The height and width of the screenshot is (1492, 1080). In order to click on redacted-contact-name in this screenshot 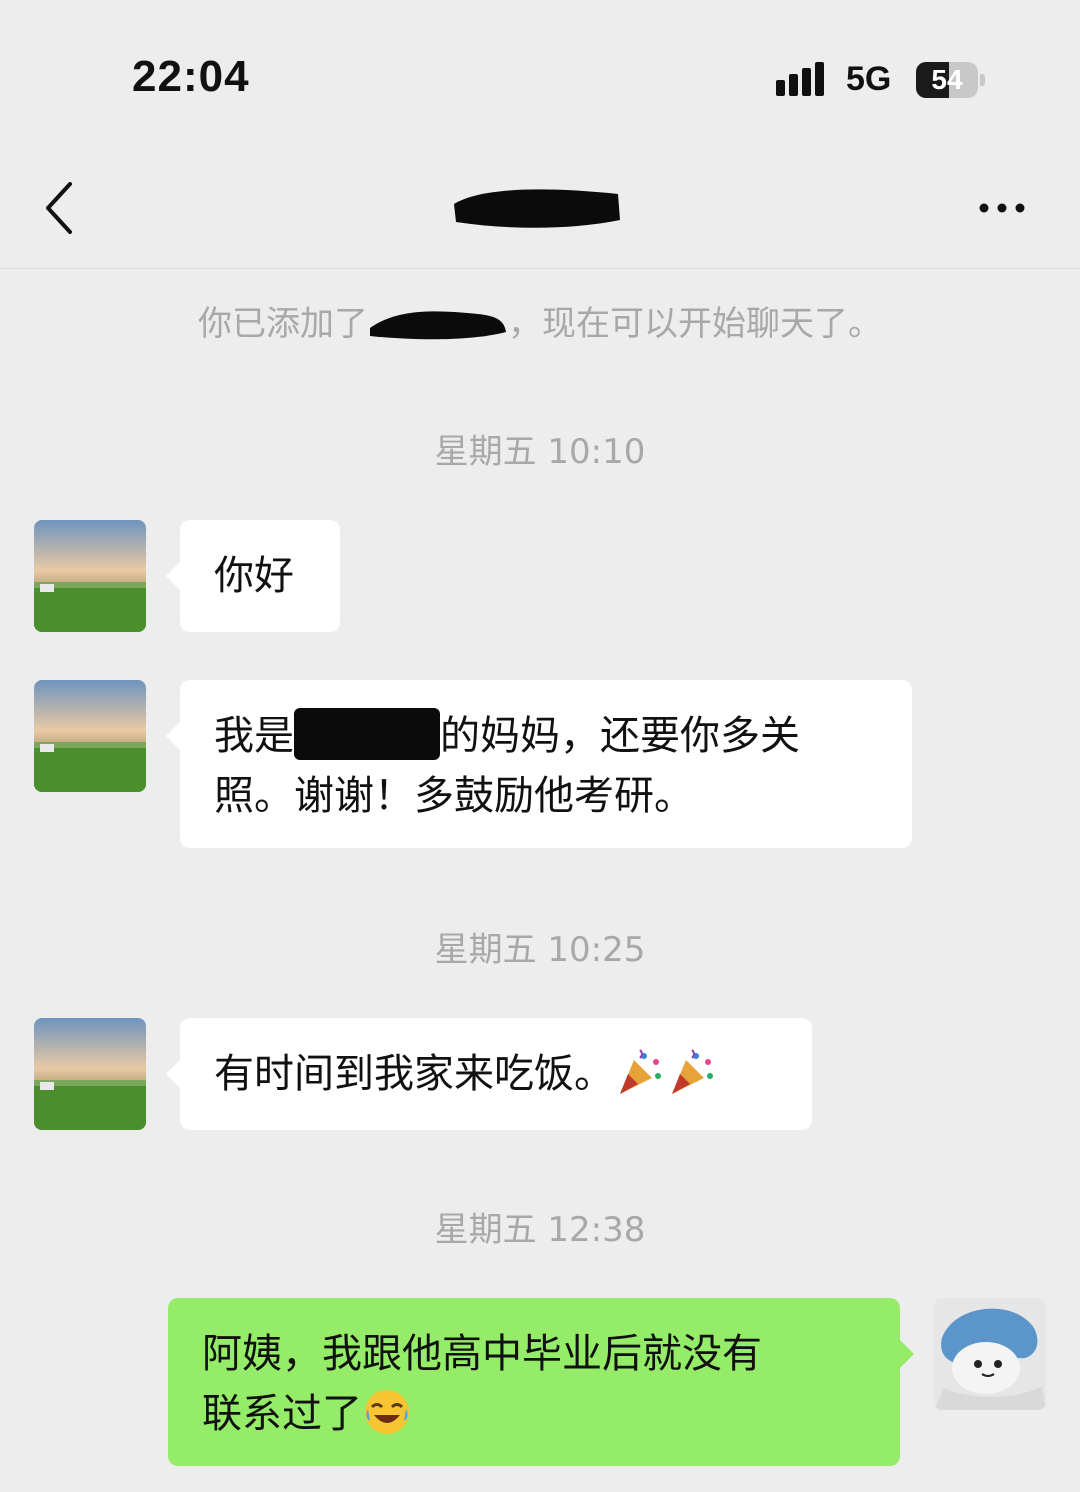, I will do `click(537, 208)`.